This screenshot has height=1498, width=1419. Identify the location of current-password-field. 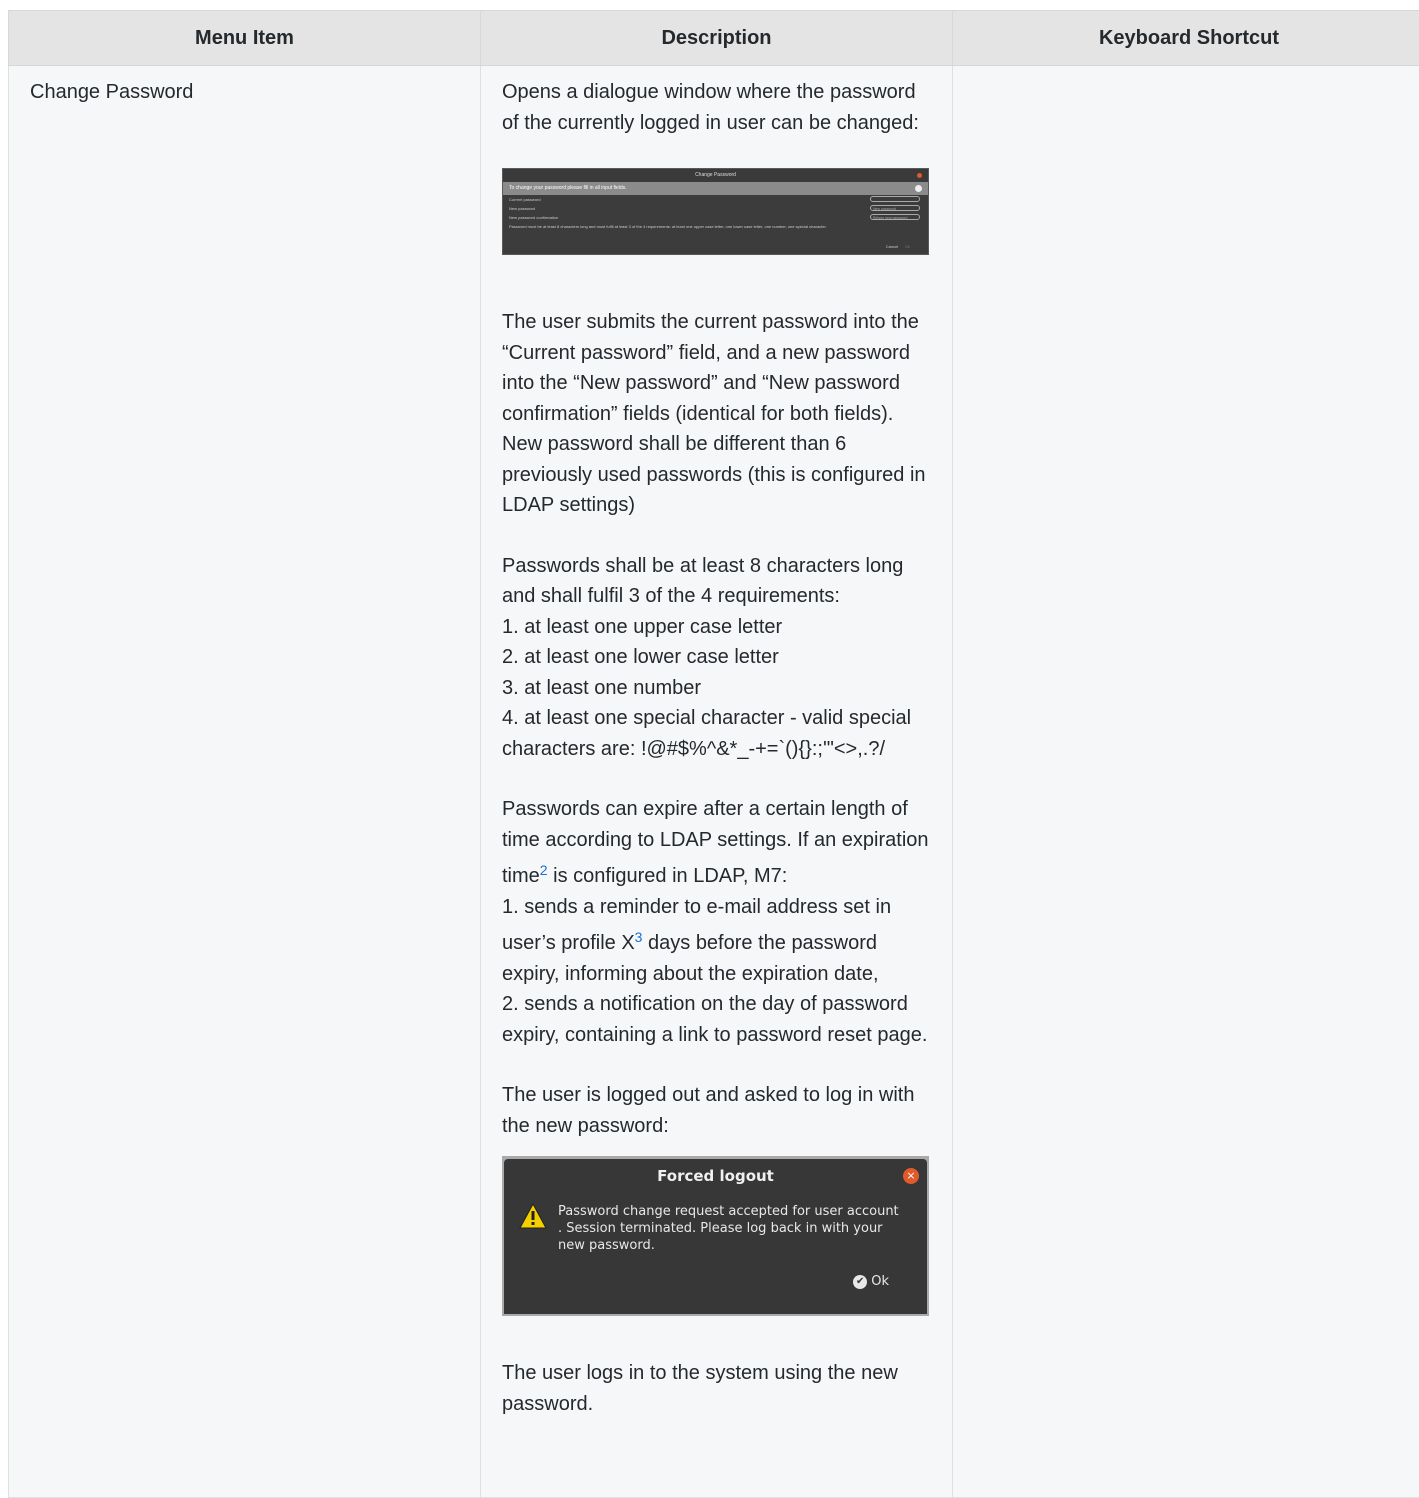
(895, 199).